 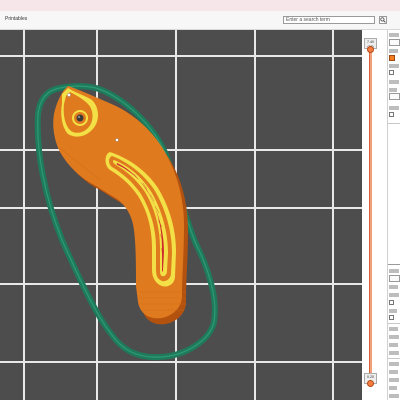 I want to click on layer-slider-column, so click(x=374, y=215).